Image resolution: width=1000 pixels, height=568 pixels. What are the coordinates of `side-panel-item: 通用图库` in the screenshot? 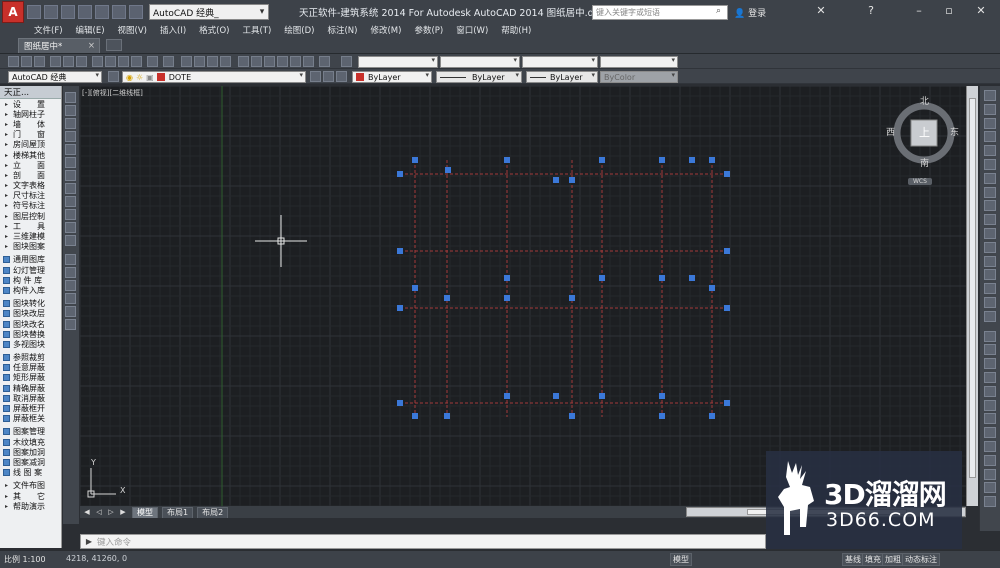 It's located at (30, 260).